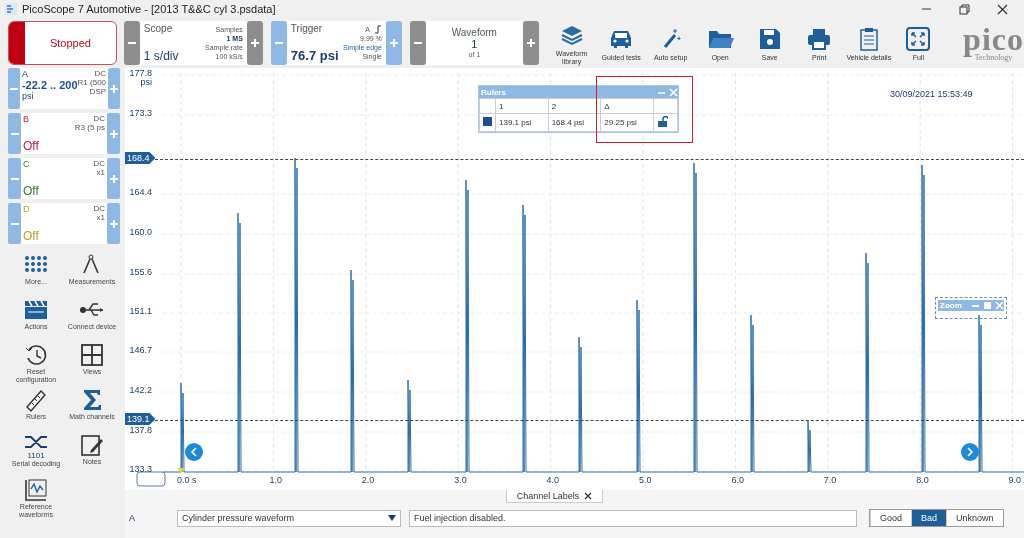 This screenshot has width=1024, height=538. What do you see at coordinates (181, 470) in the screenshot?
I see `trigger-marker-icon` at bounding box center [181, 470].